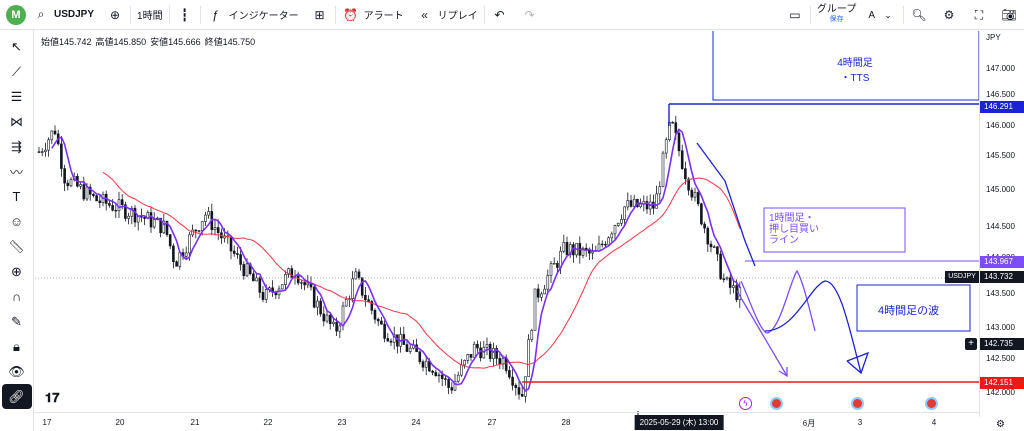  What do you see at coordinates (17, 321) in the screenshot?
I see `stay-drawing-tool: ✎` at bounding box center [17, 321].